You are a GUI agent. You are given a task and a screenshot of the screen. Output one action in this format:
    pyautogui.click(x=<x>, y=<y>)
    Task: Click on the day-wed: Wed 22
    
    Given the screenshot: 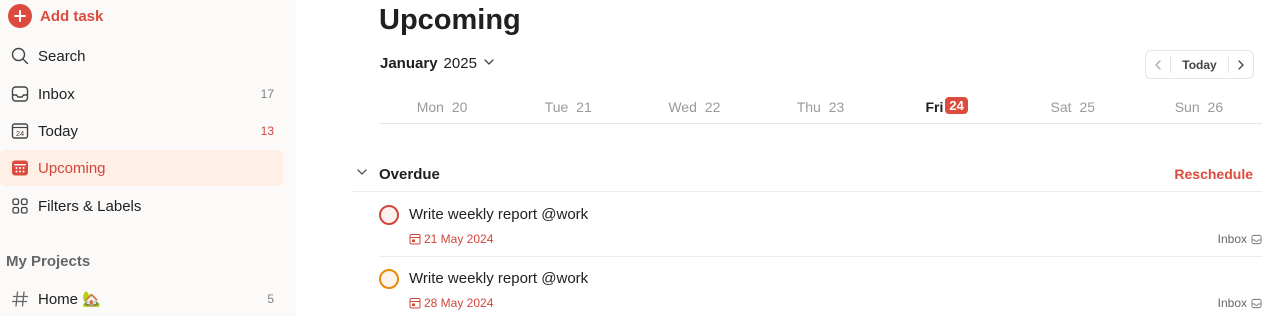 What is the action you would take?
    pyautogui.click(x=694, y=109)
    